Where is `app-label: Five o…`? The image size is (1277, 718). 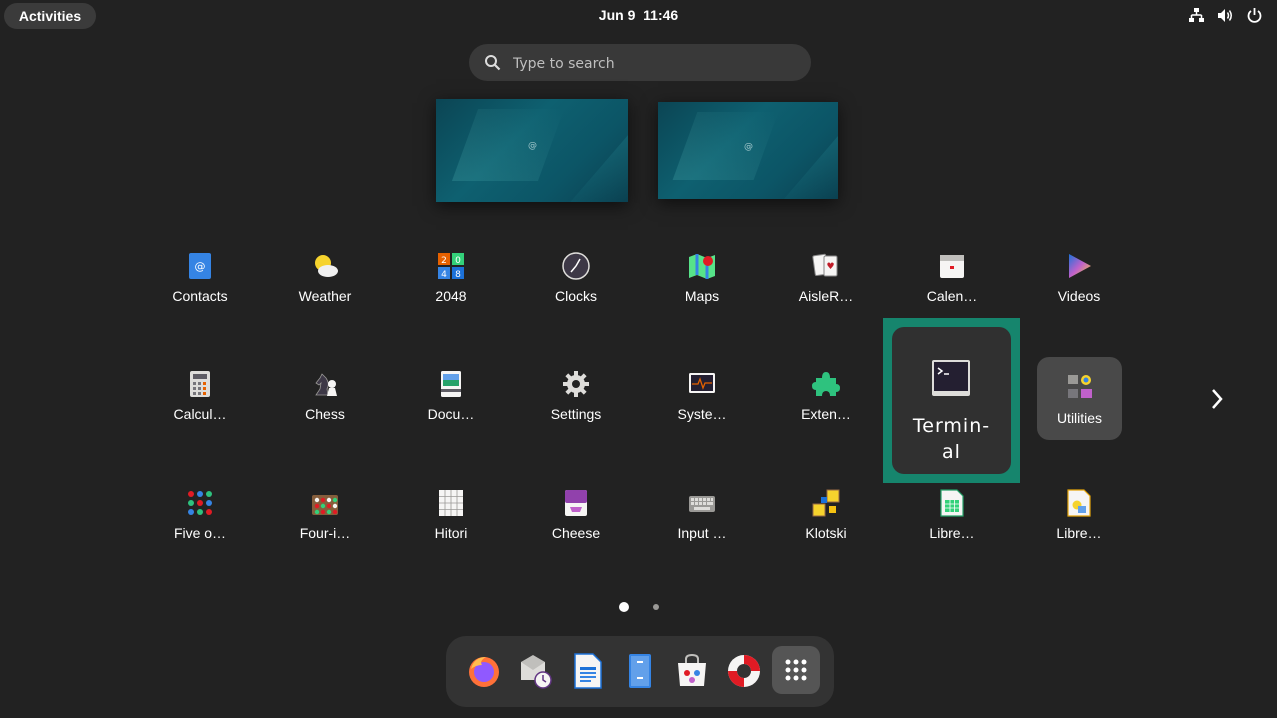
app-label: Five o… is located at coordinates (200, 533).